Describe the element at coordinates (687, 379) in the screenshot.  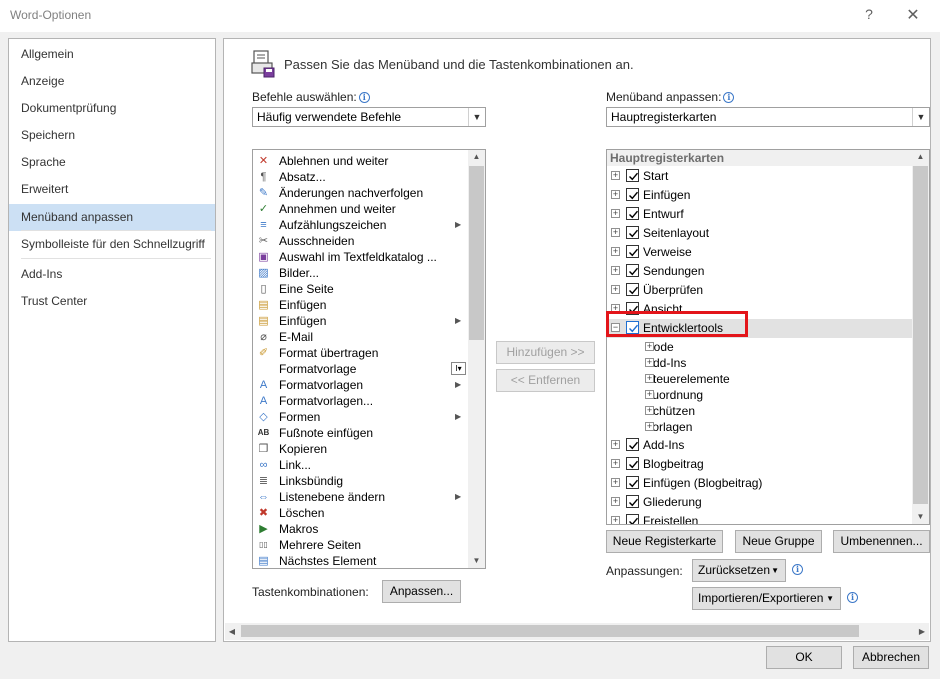
I see `tree-child-node: + Steuerelemente` at that location.